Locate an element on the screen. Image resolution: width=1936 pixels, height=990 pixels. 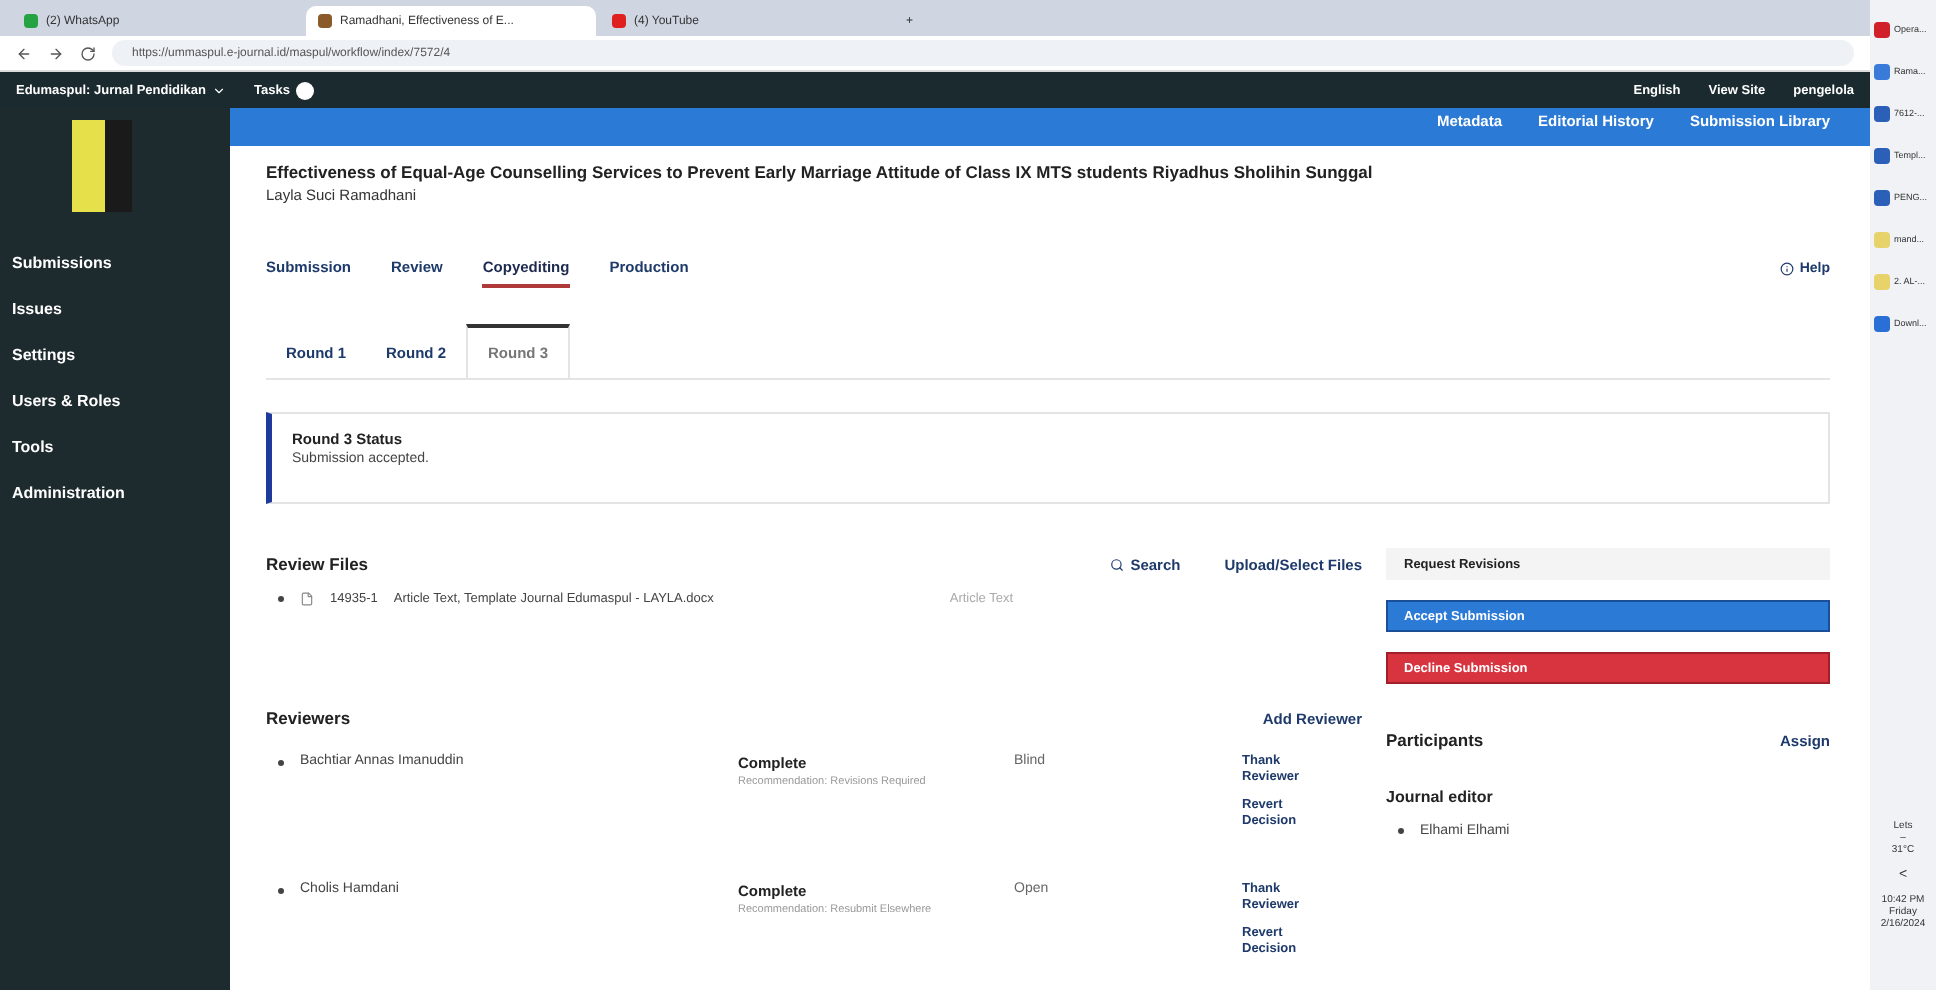
section-title: Review Files is located at coordinates (317, 564).